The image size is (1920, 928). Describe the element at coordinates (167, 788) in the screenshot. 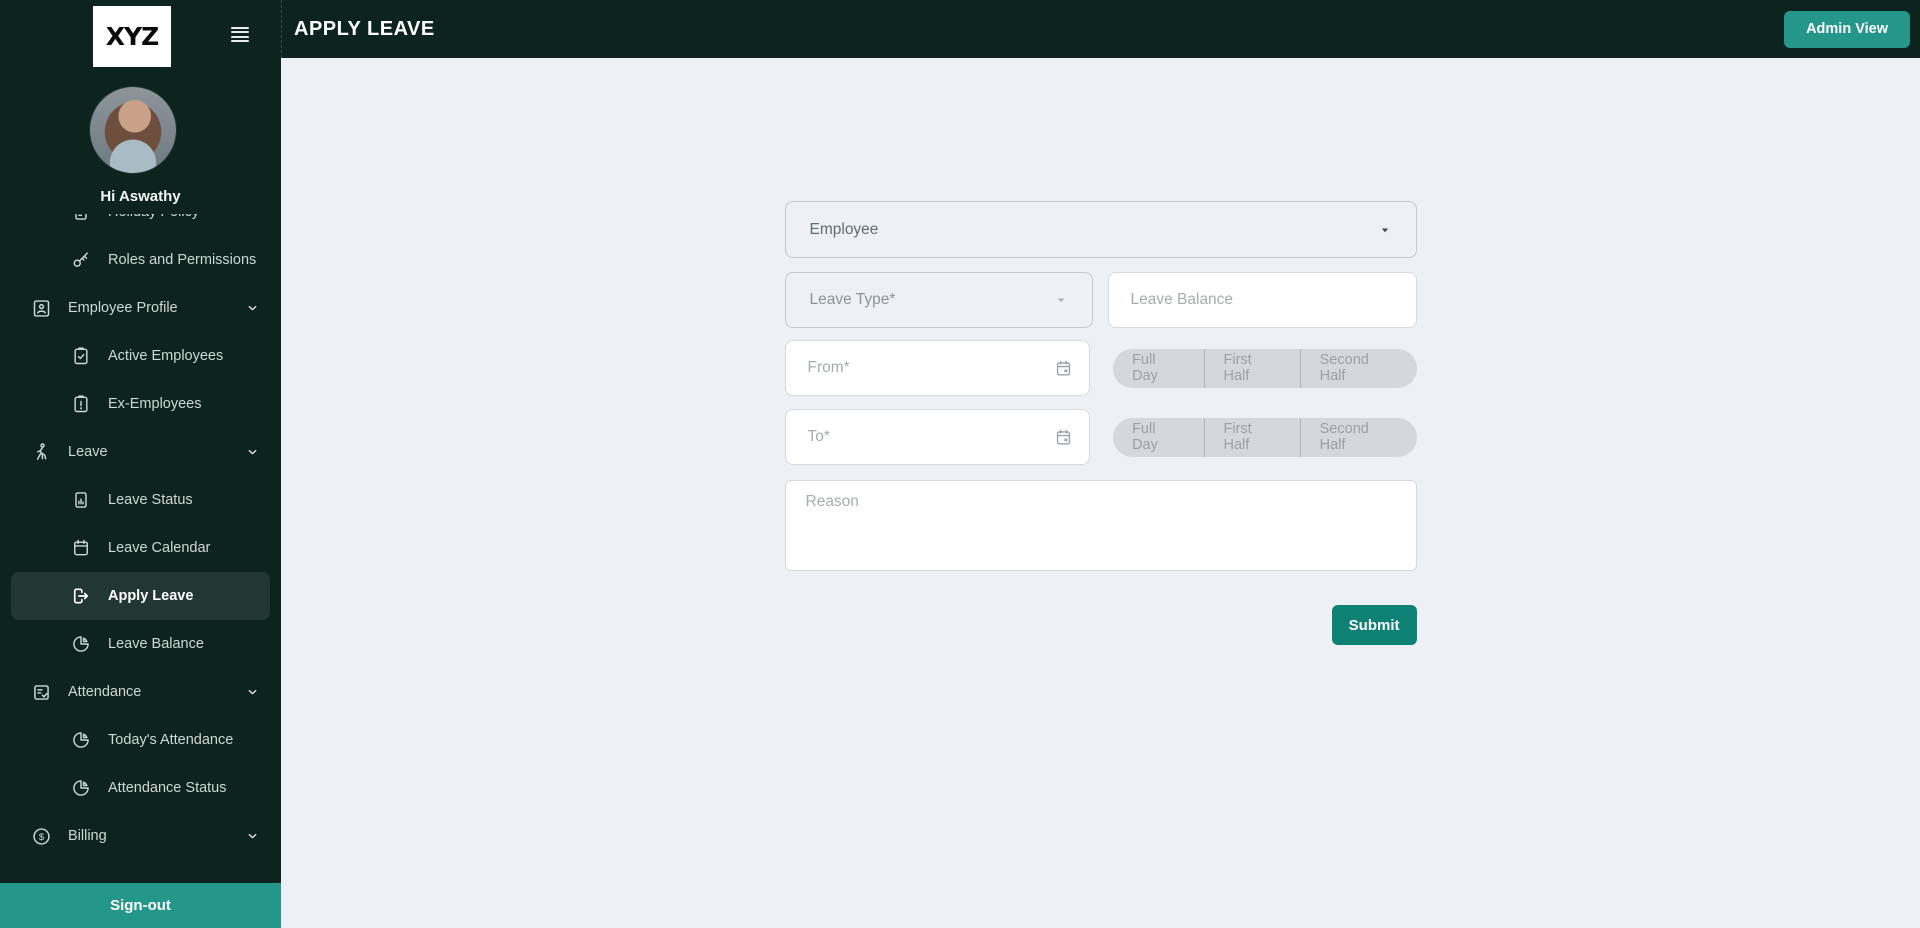

I see `sidebar-item-label: Attendance Status` at that location.